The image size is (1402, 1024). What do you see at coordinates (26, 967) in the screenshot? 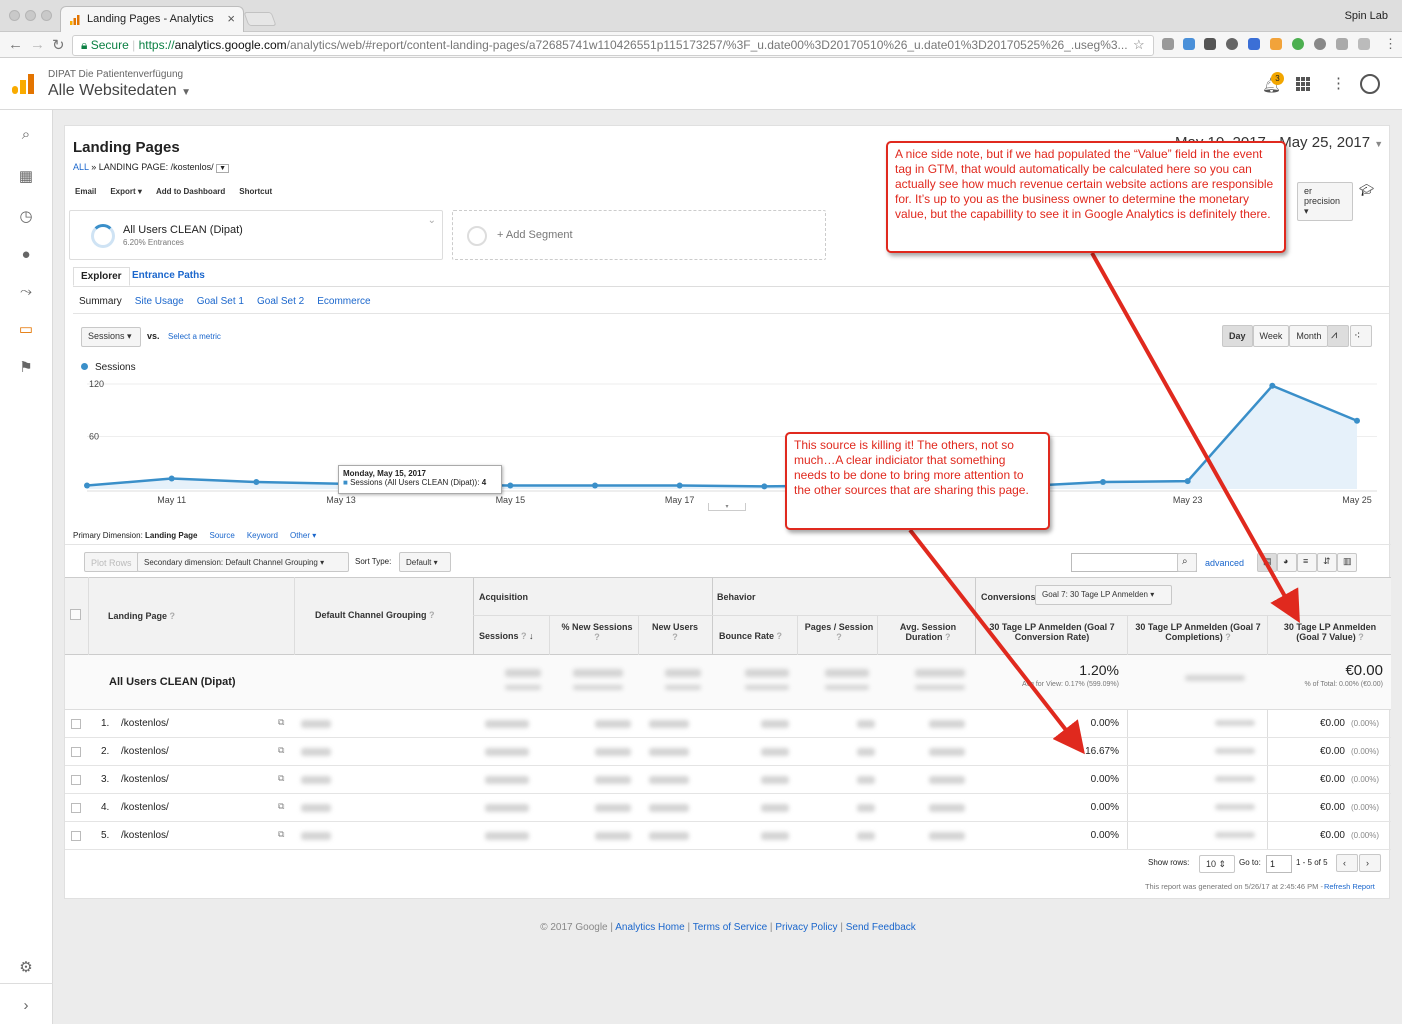
I see `settings-gear-icon: ⚙` at bounding box center [26, 967].